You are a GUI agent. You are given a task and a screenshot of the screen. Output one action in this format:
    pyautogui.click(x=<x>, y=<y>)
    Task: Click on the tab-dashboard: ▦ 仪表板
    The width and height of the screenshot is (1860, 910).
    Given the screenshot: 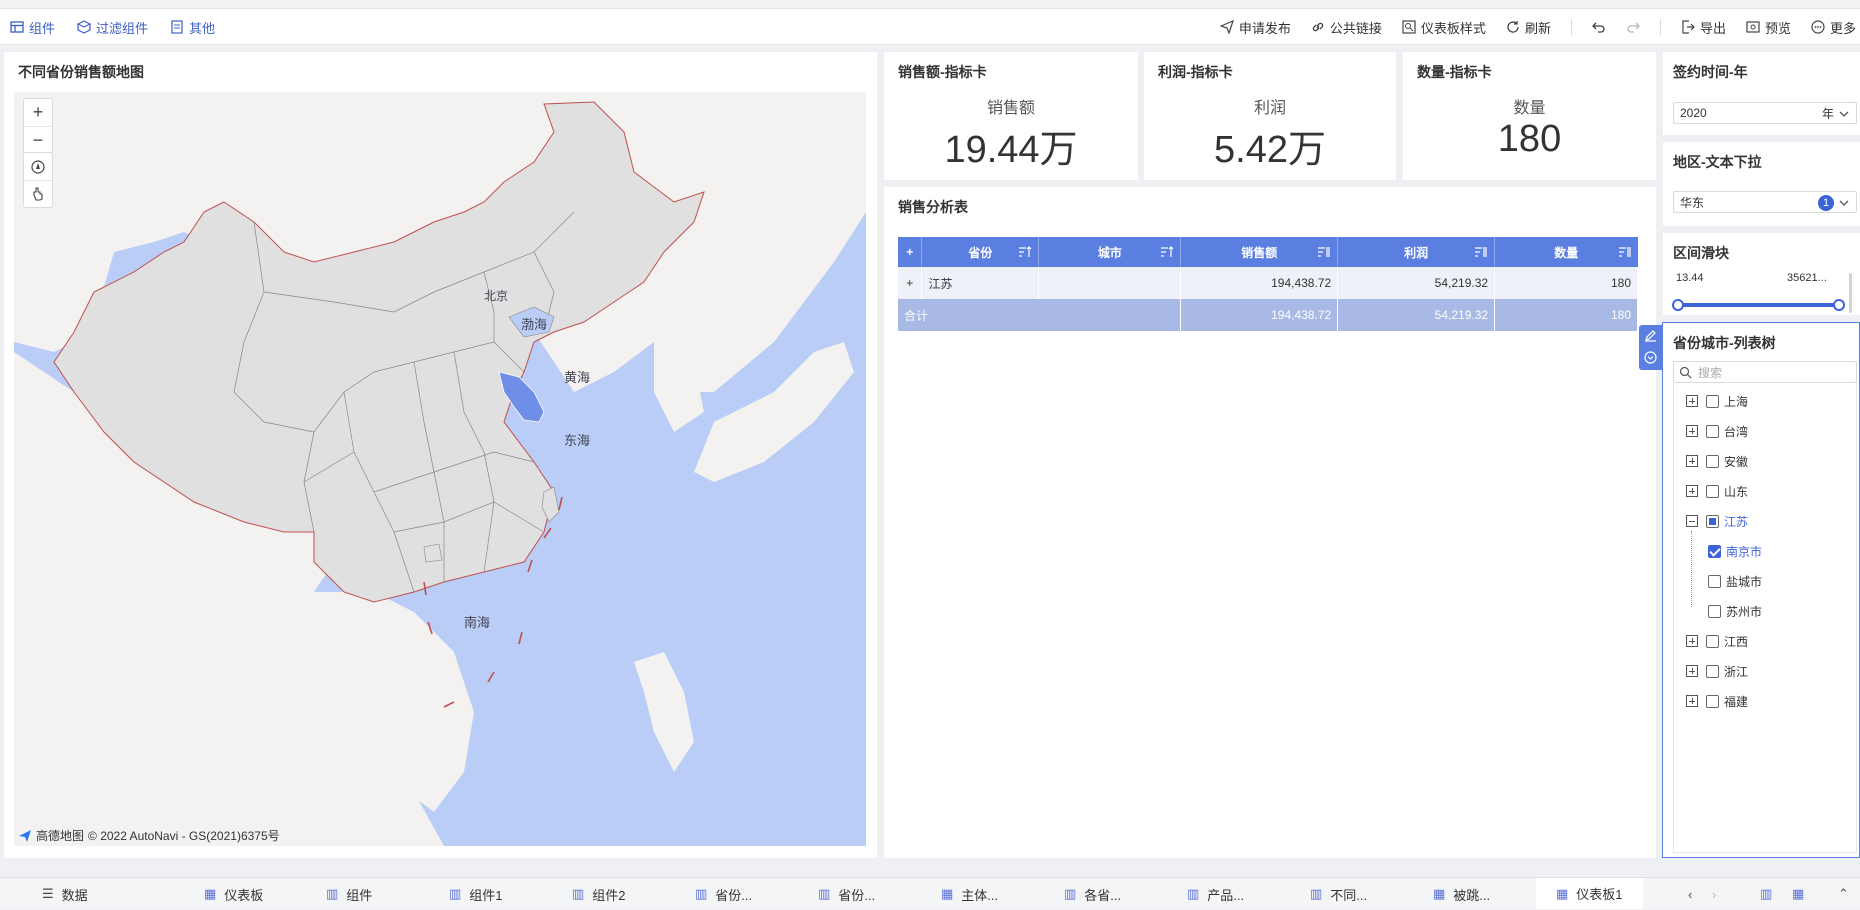 What is the action you would take?
    pyautogui.click(x=233, y=894)
    